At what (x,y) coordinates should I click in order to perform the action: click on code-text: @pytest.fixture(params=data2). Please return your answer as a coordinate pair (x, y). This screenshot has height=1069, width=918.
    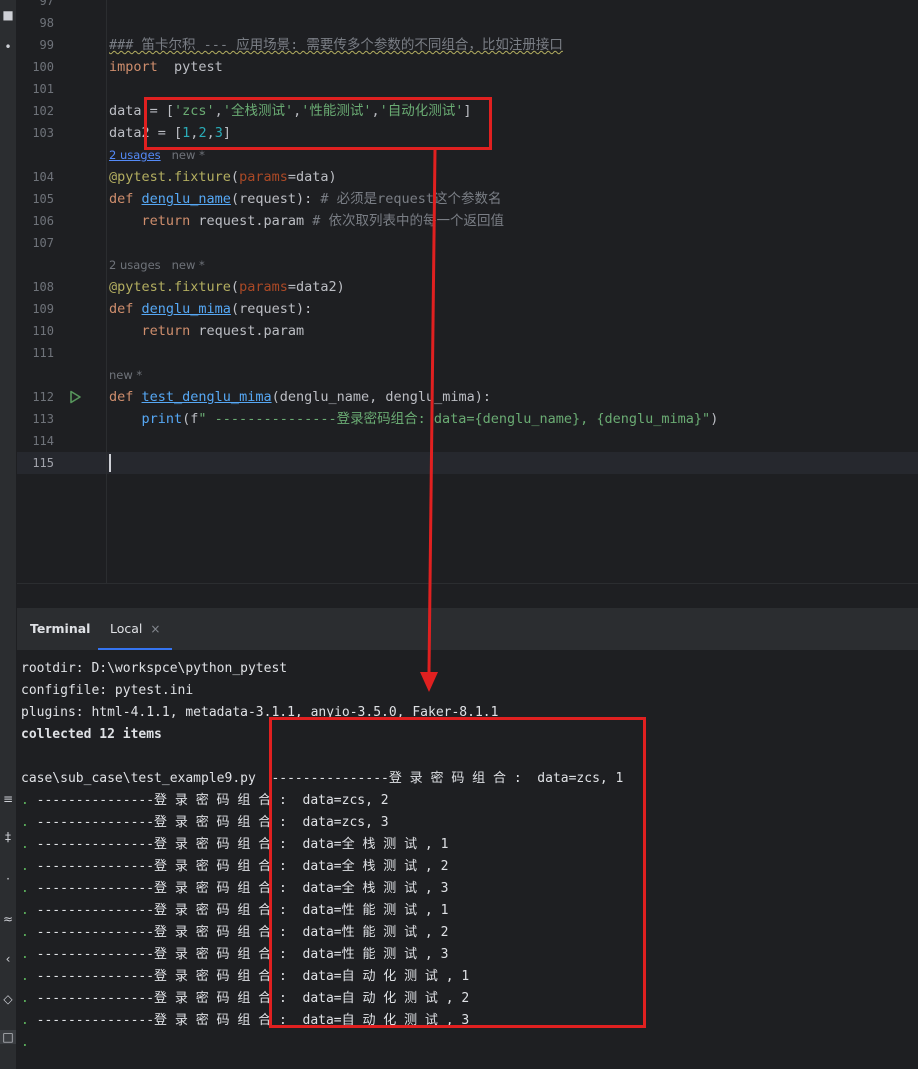
    Looking at the image, I should click on (227, 287).